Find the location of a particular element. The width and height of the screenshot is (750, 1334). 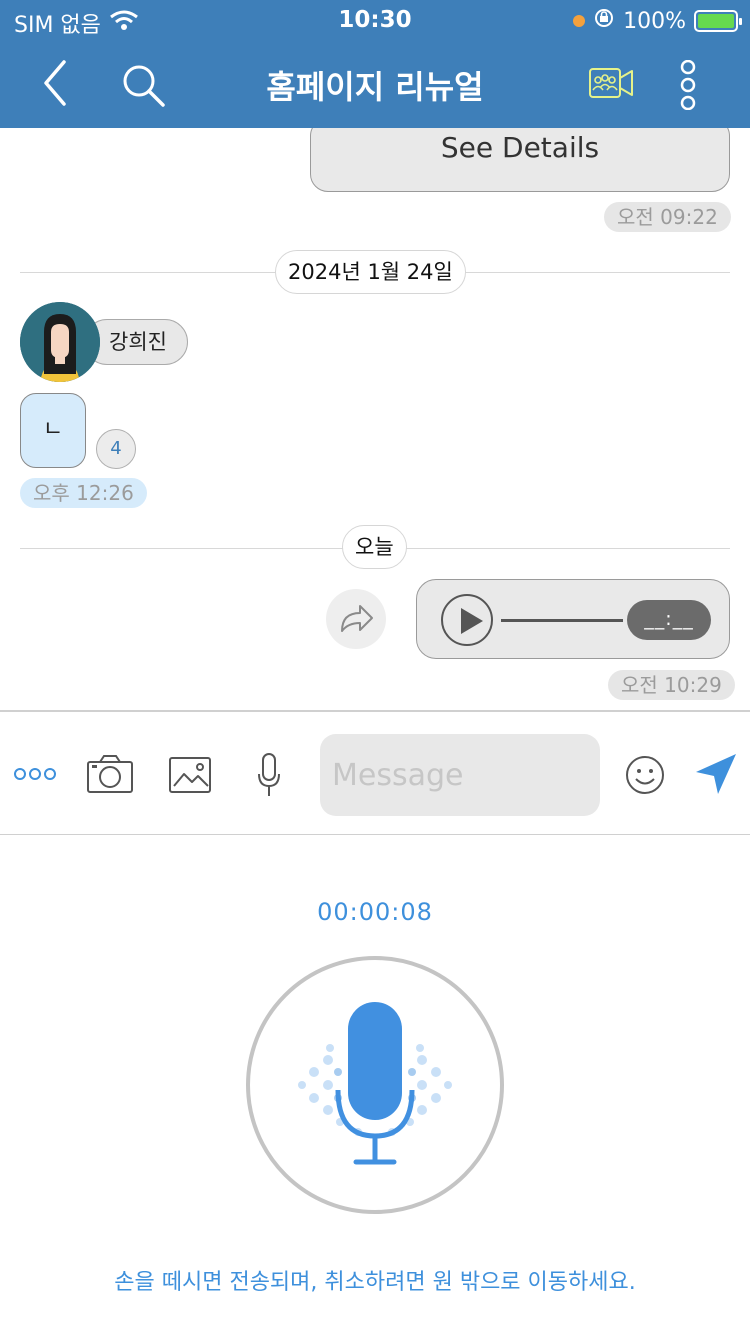

emoji-icon is located at coordinates (645, 777).